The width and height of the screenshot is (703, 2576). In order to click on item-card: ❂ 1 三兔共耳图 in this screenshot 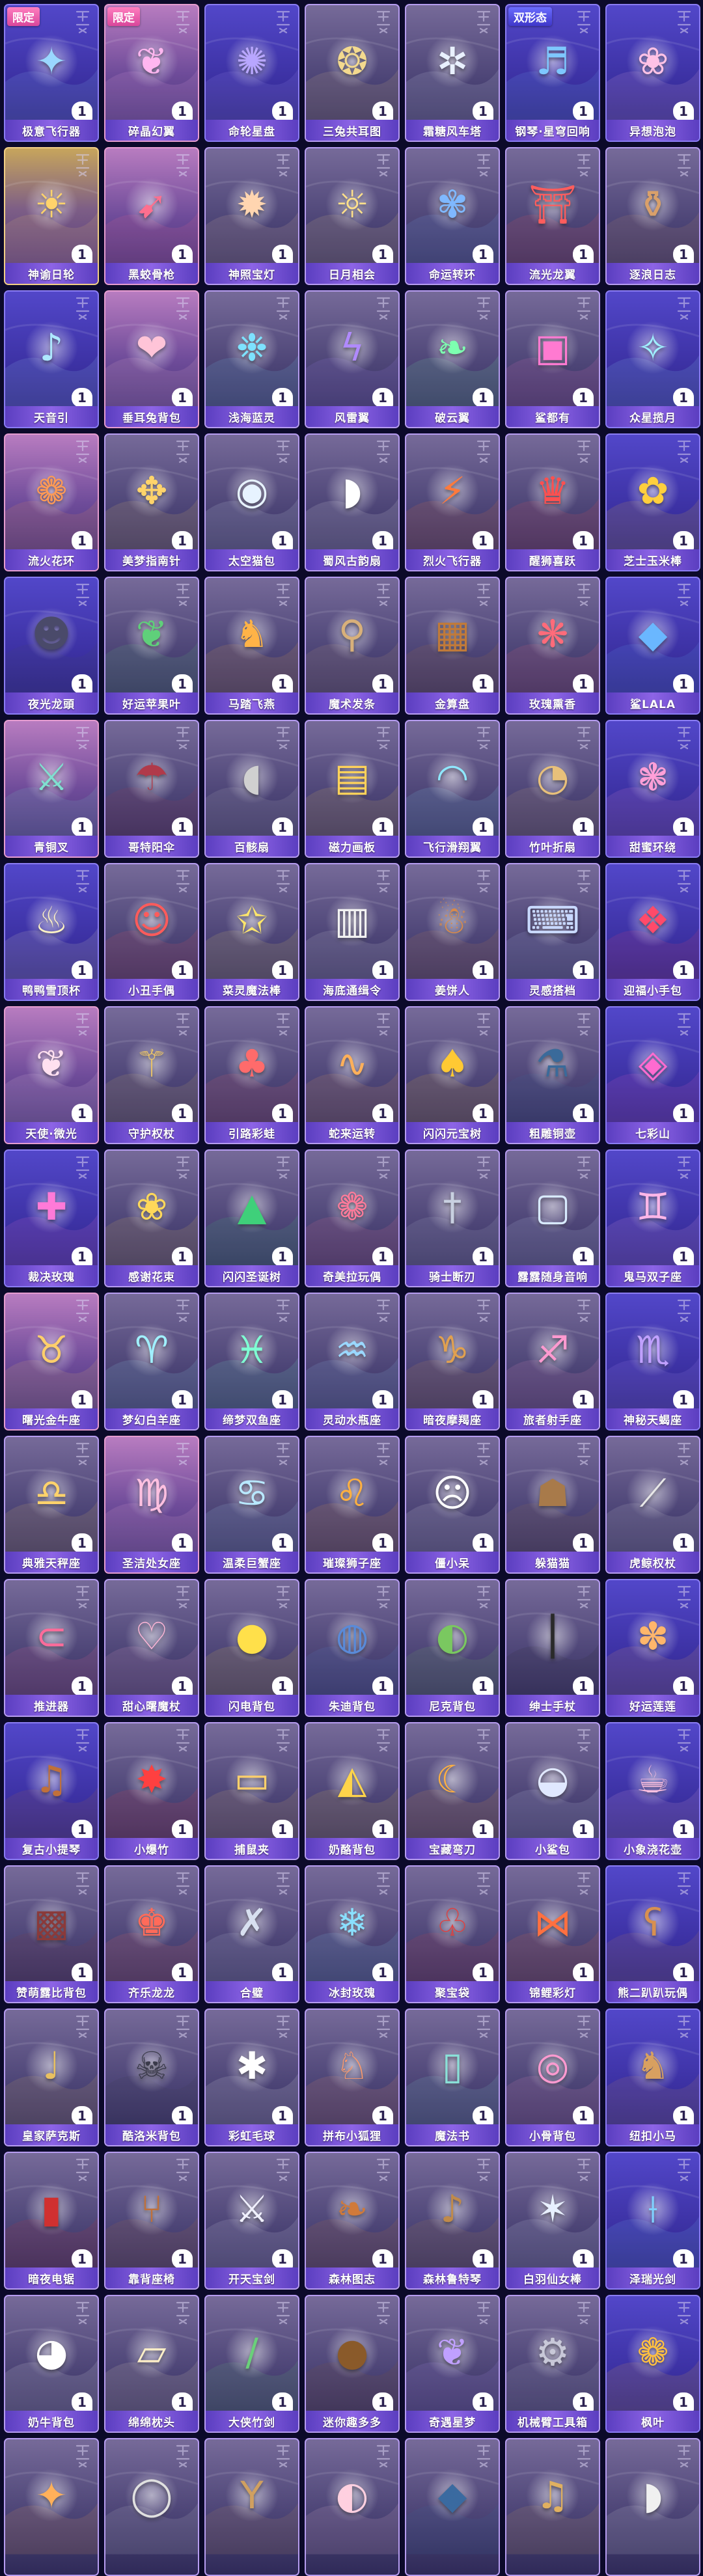, I will do `click(352, 73)`.